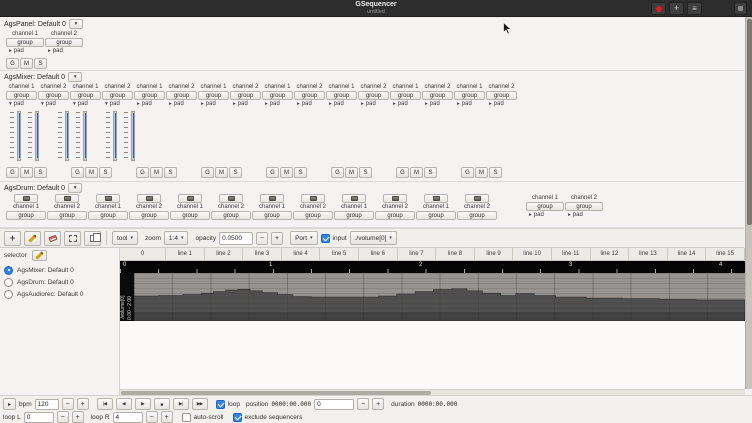  I want to click on bpm-decrement-button: −, so click(67, 404).